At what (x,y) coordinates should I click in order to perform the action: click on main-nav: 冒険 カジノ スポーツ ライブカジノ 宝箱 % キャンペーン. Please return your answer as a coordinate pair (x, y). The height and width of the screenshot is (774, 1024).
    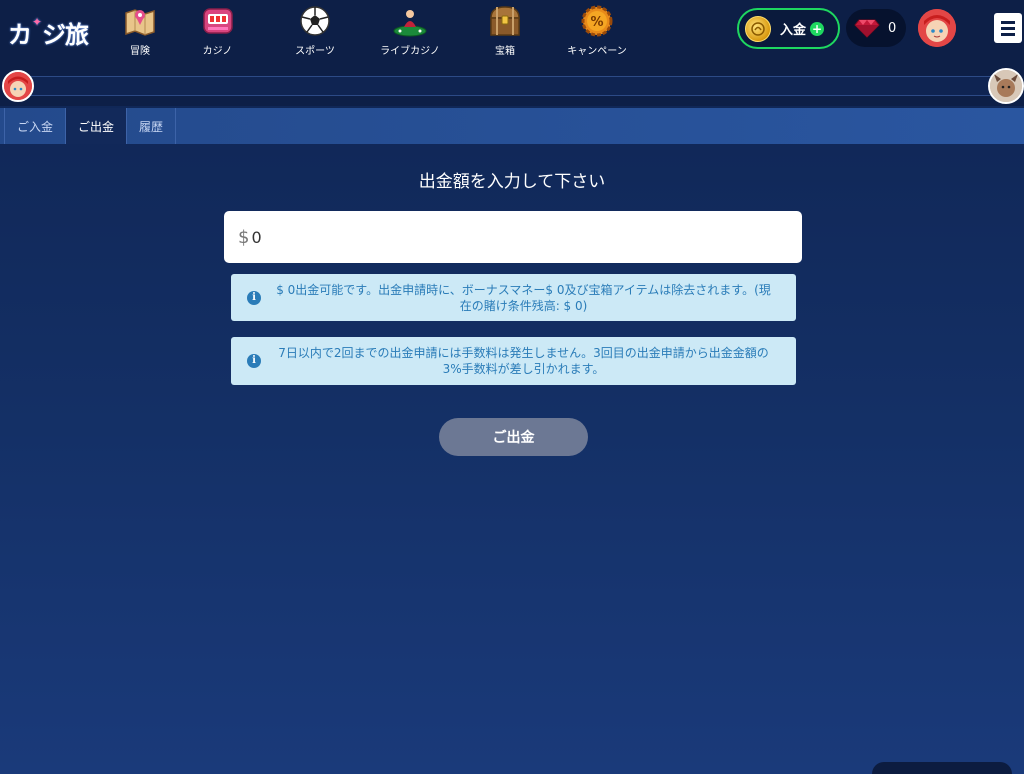
    Looking at the image, I should click on (373, 32).